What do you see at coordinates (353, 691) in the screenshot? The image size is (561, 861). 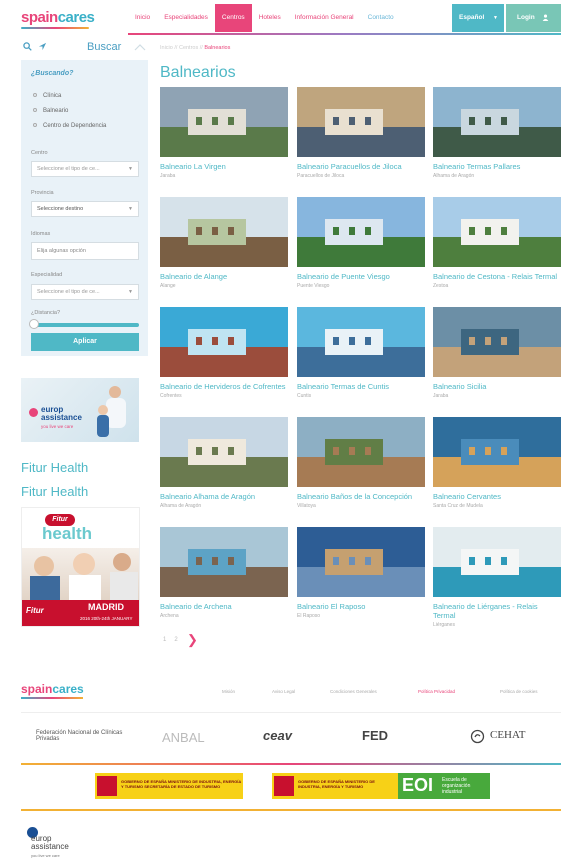 I see `footer-link-condiciones: Condiciones Generales` at bounding box center [353, 691].